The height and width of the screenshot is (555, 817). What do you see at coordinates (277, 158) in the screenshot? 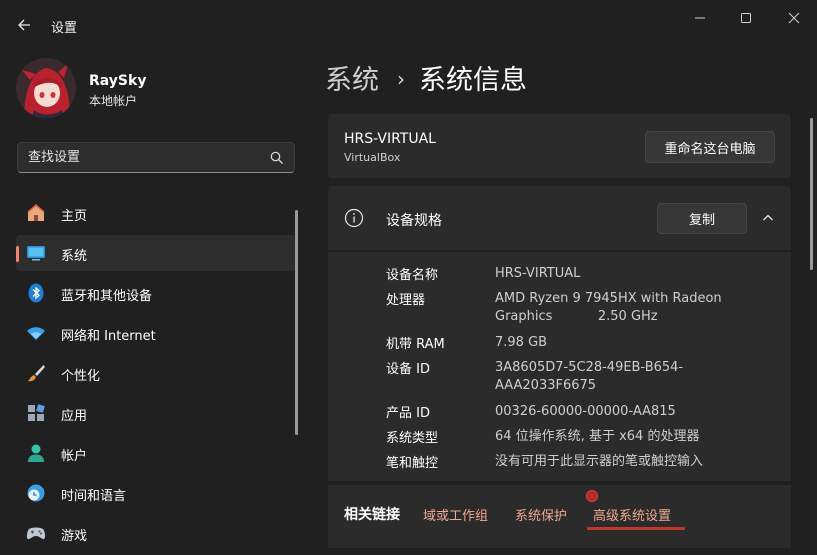
I see `search-icon` at bounding box center [277, 158].